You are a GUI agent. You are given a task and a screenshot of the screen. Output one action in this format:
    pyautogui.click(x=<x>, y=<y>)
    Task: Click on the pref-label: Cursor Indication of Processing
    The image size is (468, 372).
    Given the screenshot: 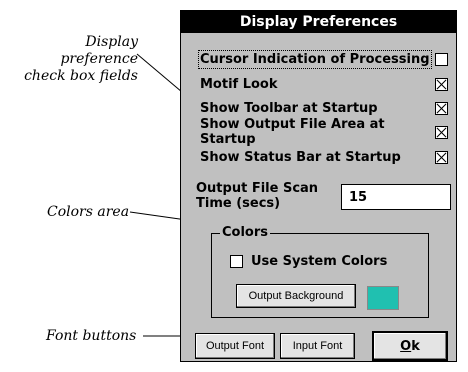 What is the action you would take?
    pyautogui.click(x=315, y=59)
    